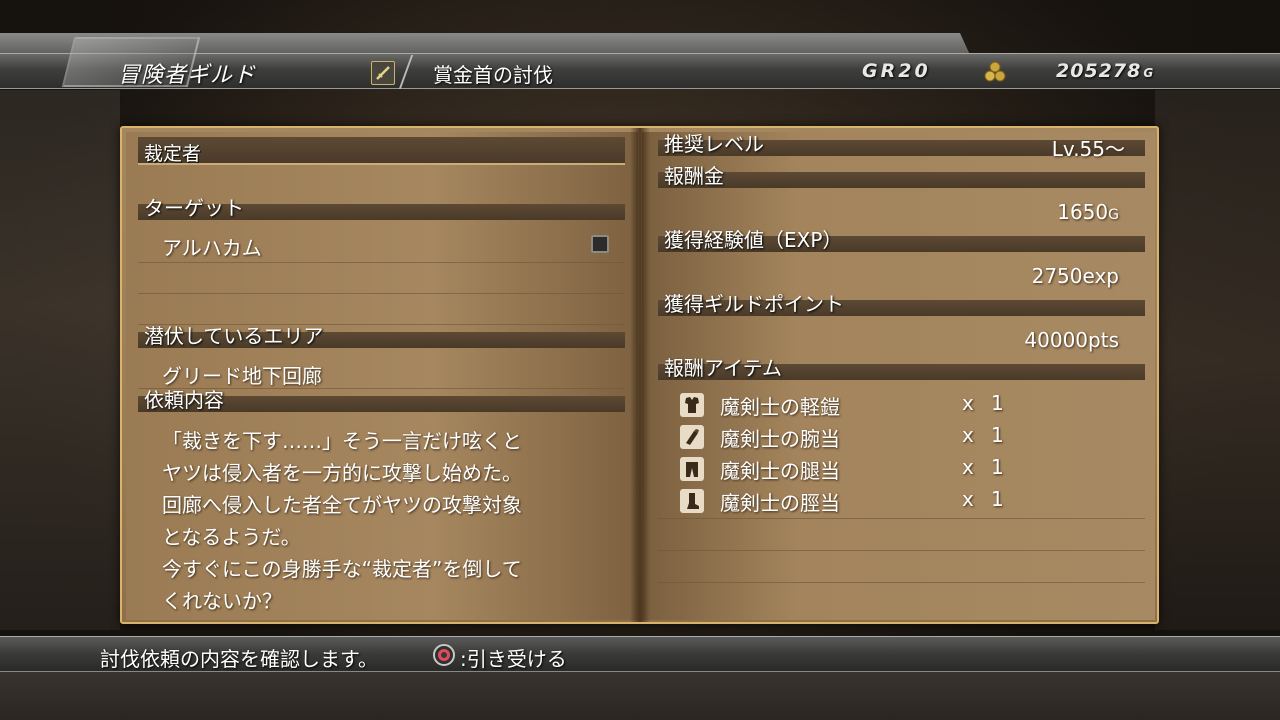 The width and height of the screenshot is (1280, 720). Describe the element at coordinates (212, 248) in the screenshot. I see `target-name: アルハカム` at that location.